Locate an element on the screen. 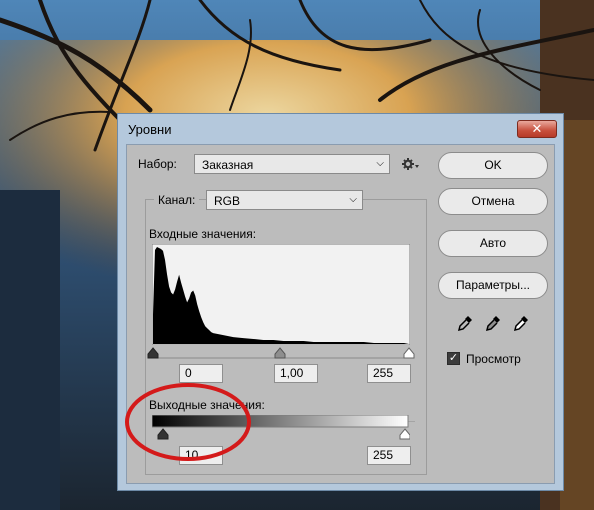 This screenshot has width=594, height=510. channel-value: RGB is located at coordinates (227, 201).